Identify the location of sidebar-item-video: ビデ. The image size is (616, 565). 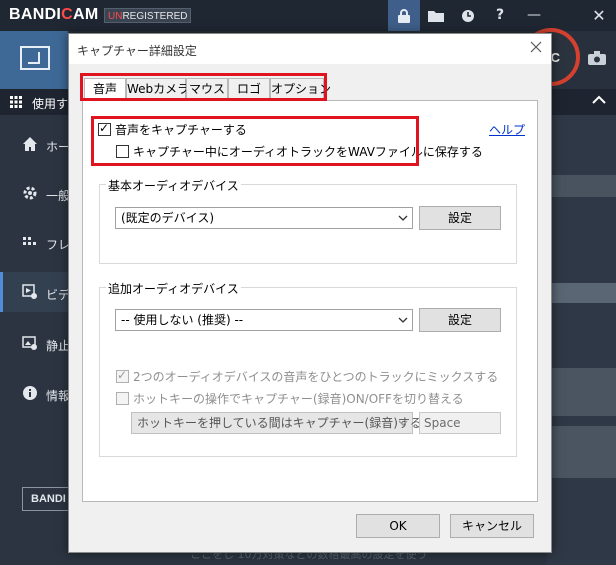
(35, 292).